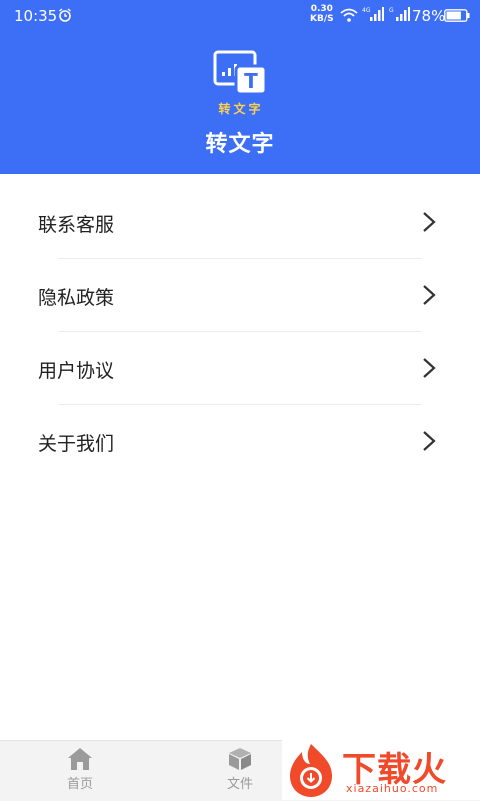 This screenshot has width=480, height=801. What do you see at coordinates (349, 15) in the screenshot?
I see `wifi-icon` at bounding box center [349, 15].